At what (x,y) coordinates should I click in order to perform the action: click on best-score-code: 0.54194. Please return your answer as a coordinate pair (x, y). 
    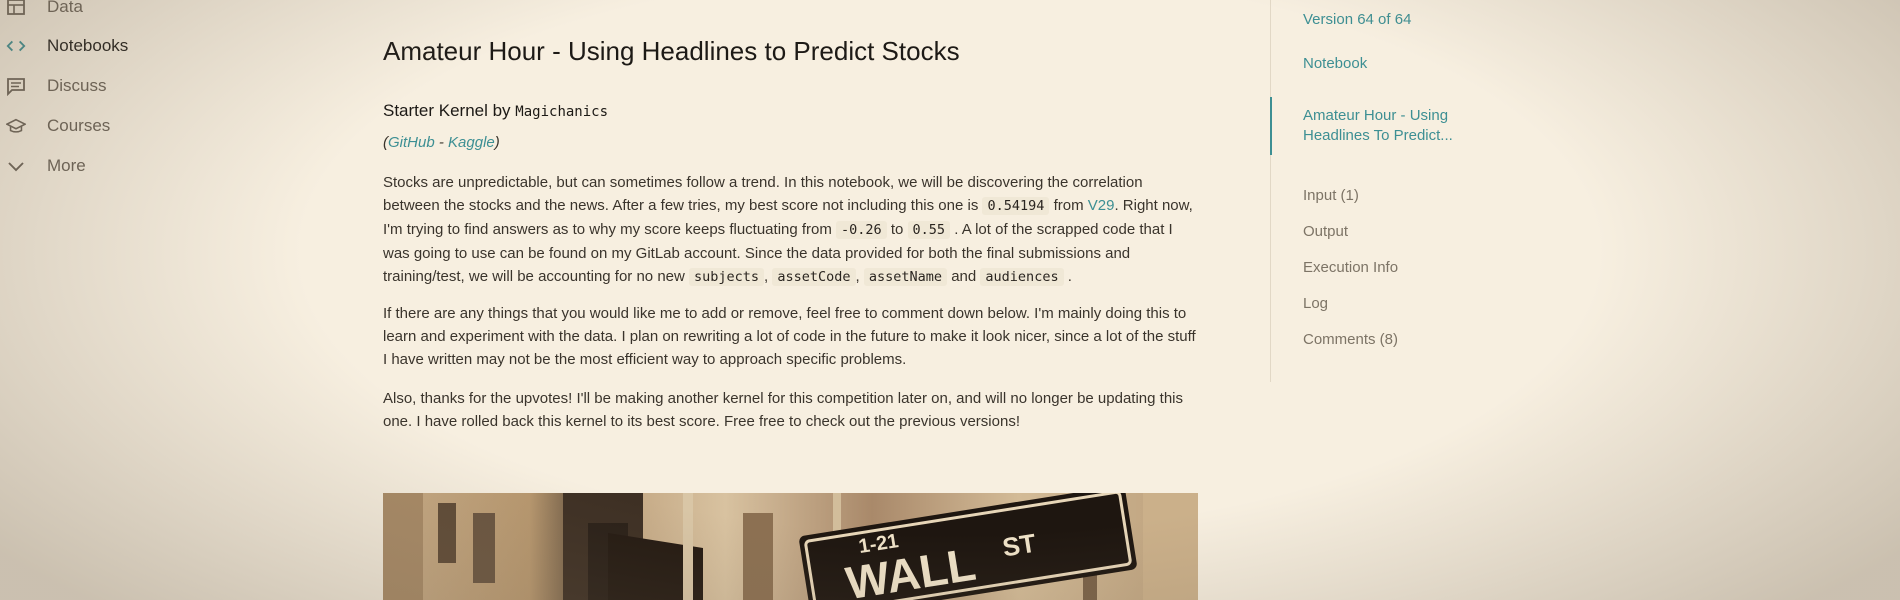
    Looking at the image, I should click on (1016, 206).